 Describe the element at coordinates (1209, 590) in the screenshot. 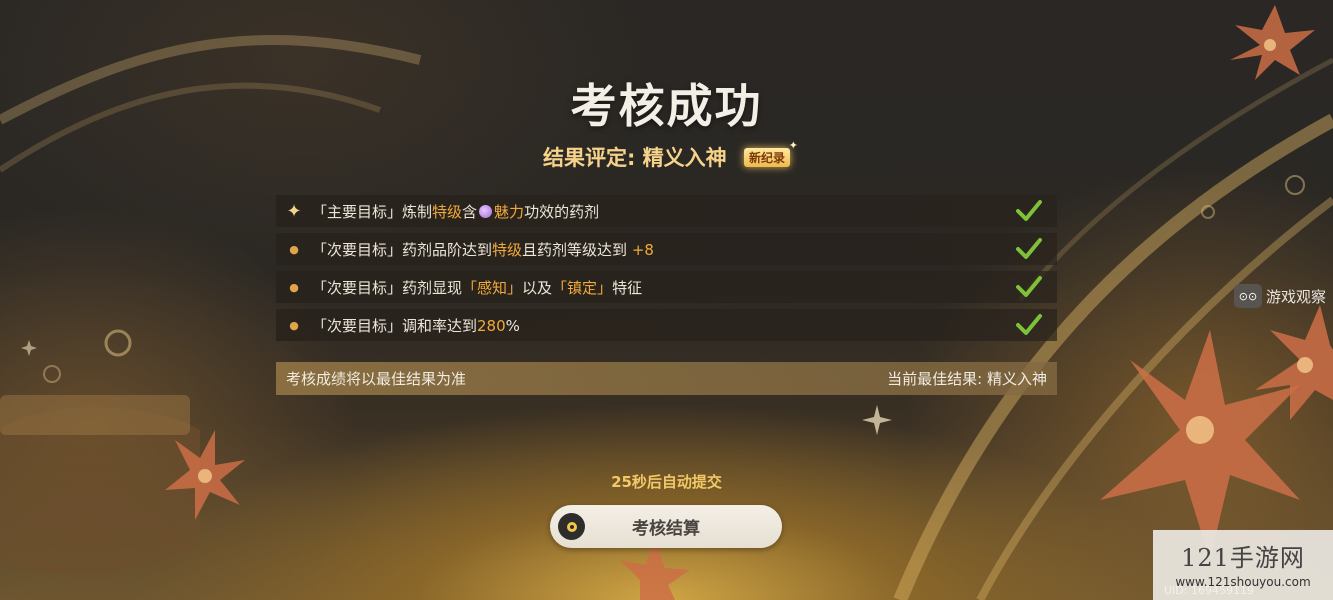

I see `player-uid: UID: 169459119` at that location.